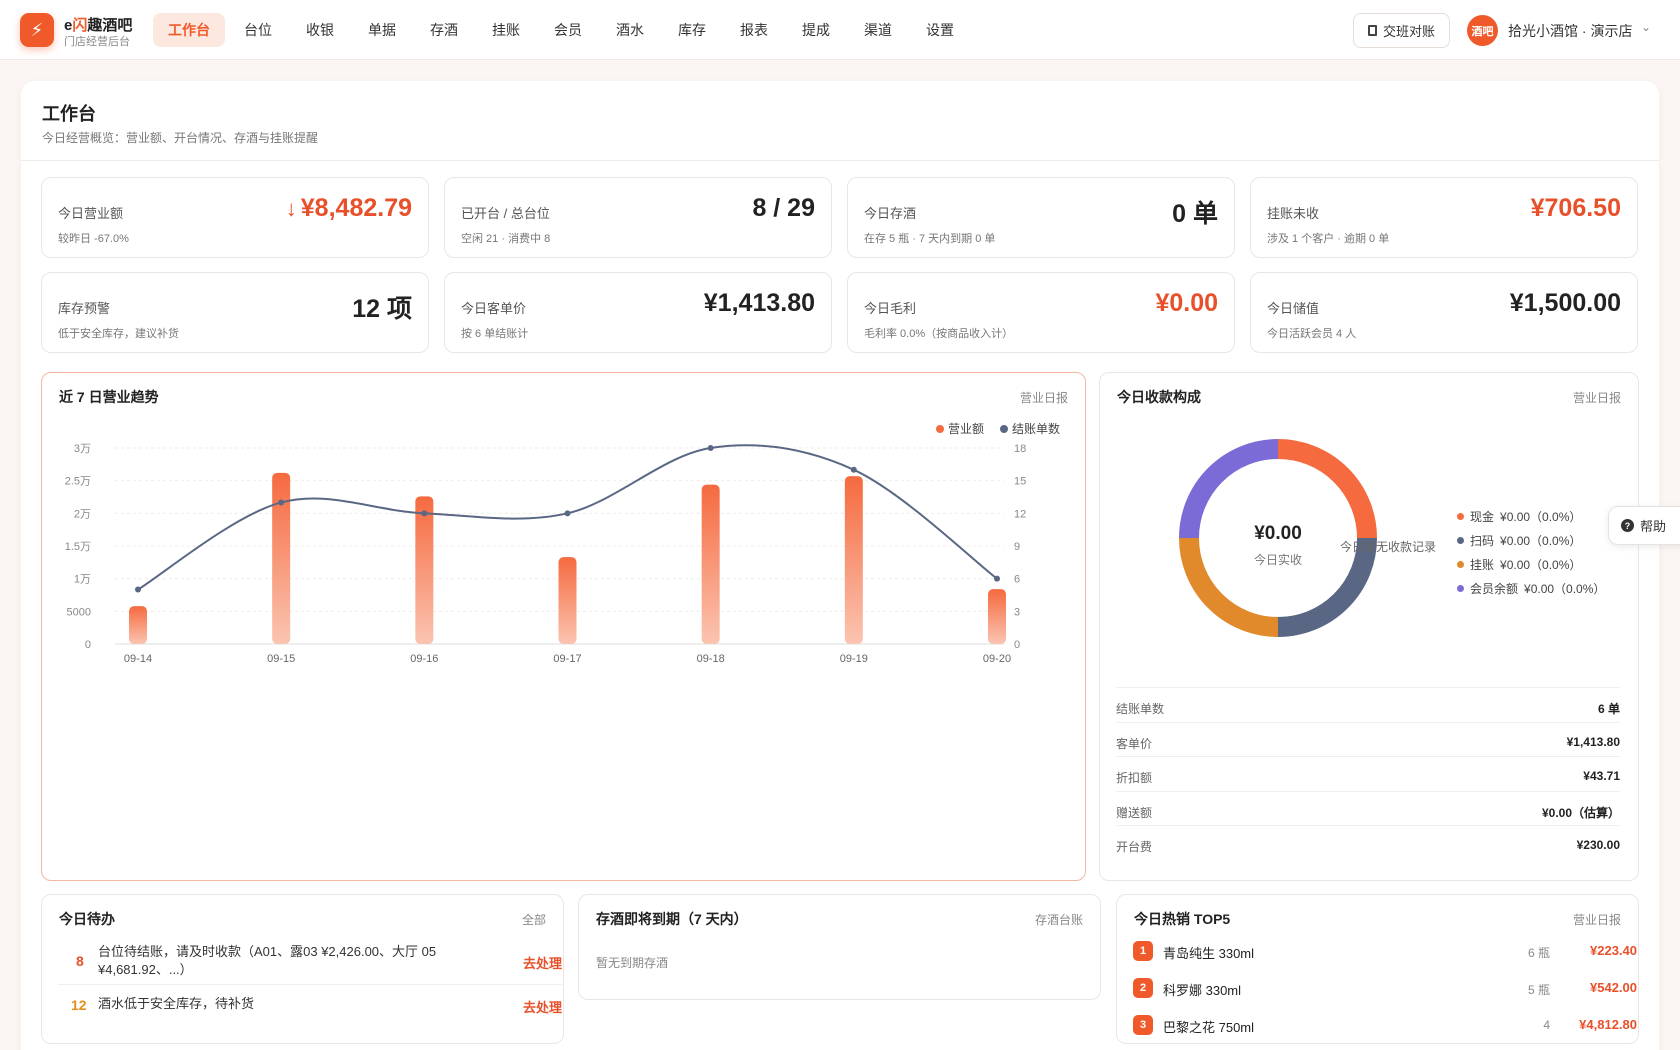 This screenshot has width=1680, height=1050. I want to click on payment-stat-row: 客单价 ¥1,413.80, so click(1368, 738).